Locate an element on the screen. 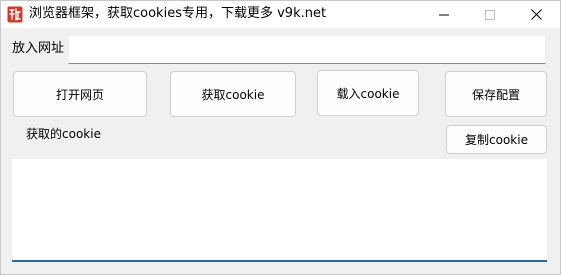 The image size is (561, 275). open-page-button: 打开网页 is located at coordinates (80, 94).